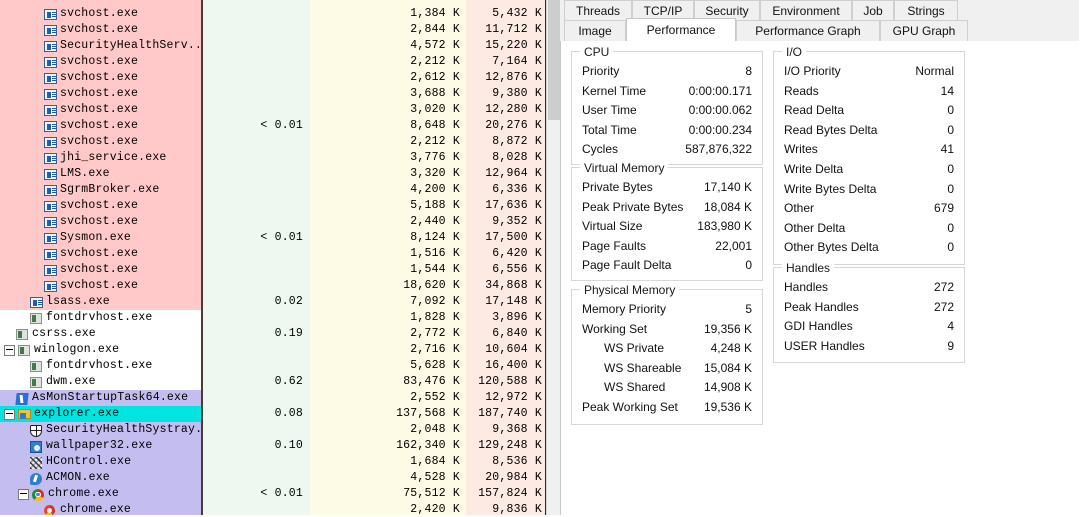 Image resolution: width=1086 pixels, height=517 pixels. Describe the element at coordinates (595, 30) in the screenshot. I see `tab-image: Image` at that location.